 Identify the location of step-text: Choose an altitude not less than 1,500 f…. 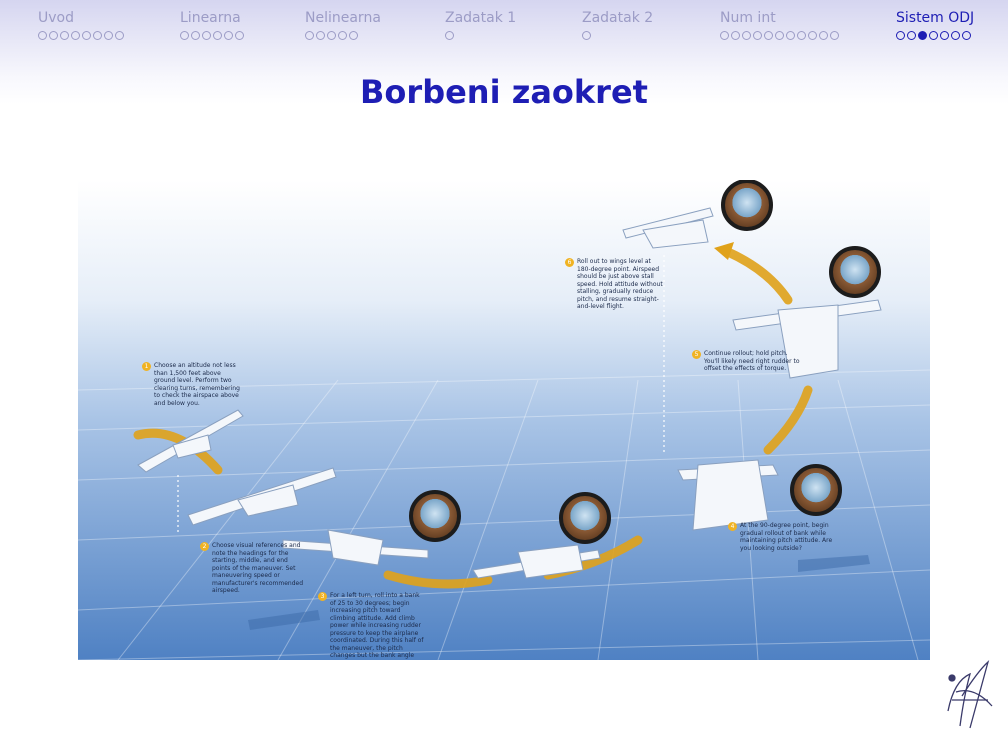
(197, 384).